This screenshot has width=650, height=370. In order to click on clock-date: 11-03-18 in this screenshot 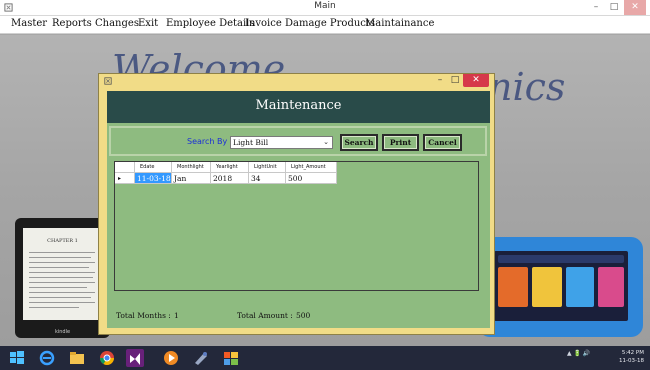, I will do `click(631, 361)`.